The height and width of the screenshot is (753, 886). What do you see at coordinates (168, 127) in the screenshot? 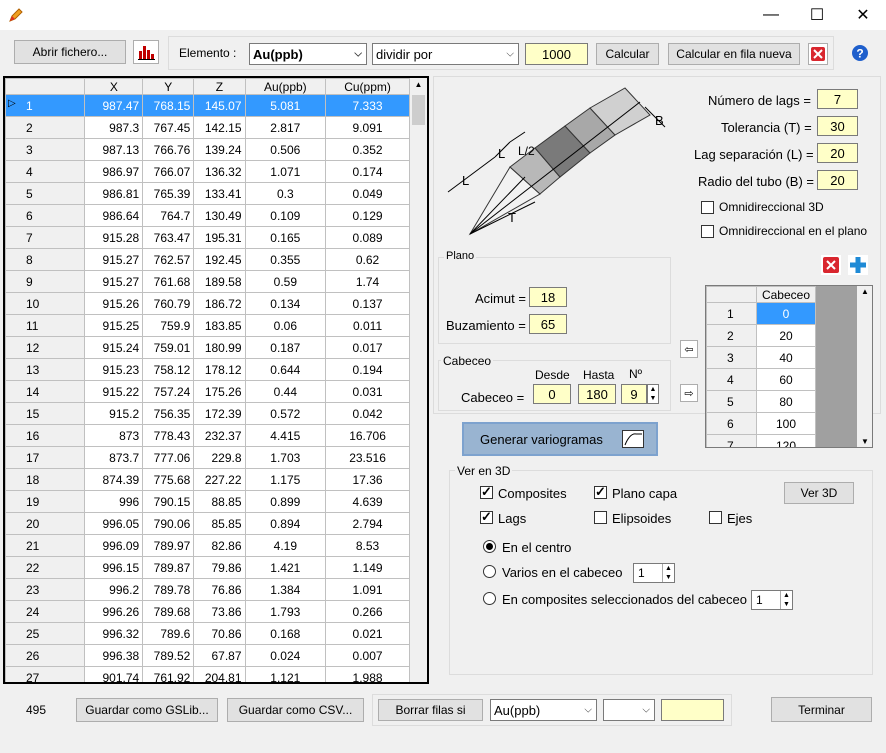
I see `grid-cell: 767.45` at bounding box center [168, 127].